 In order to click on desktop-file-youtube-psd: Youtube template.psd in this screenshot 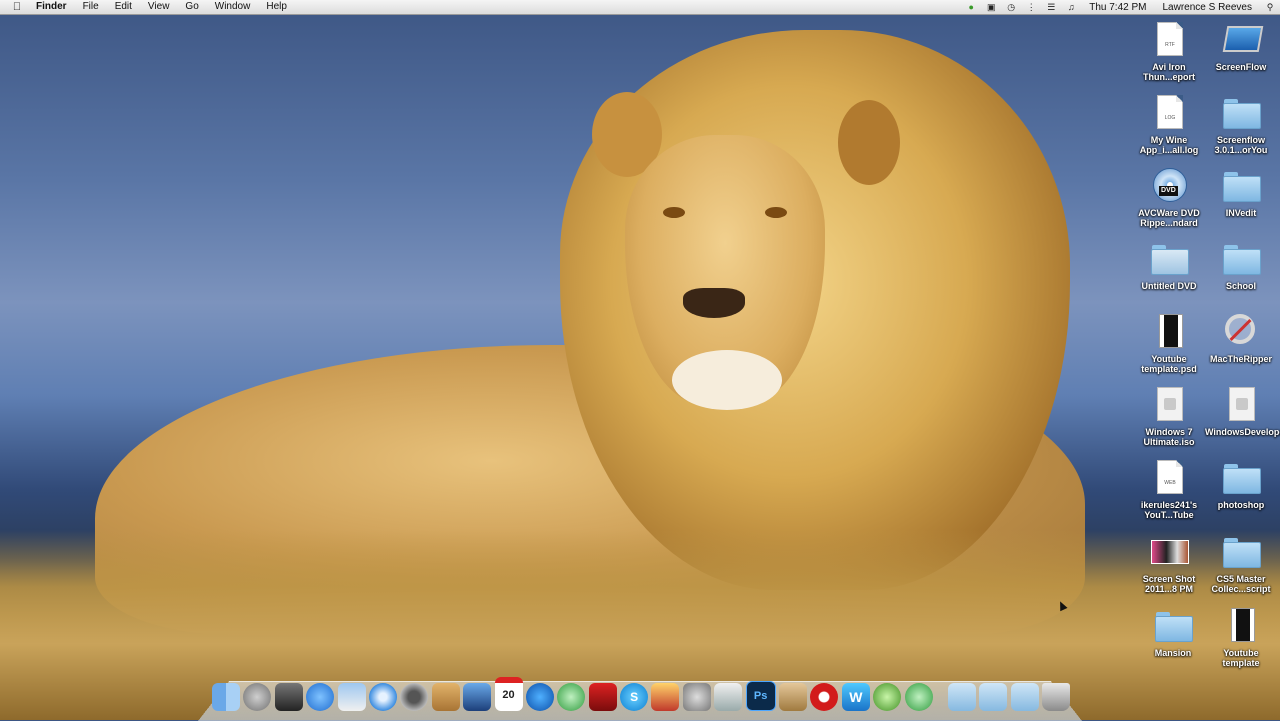, I will do `click(1169, 343)`.